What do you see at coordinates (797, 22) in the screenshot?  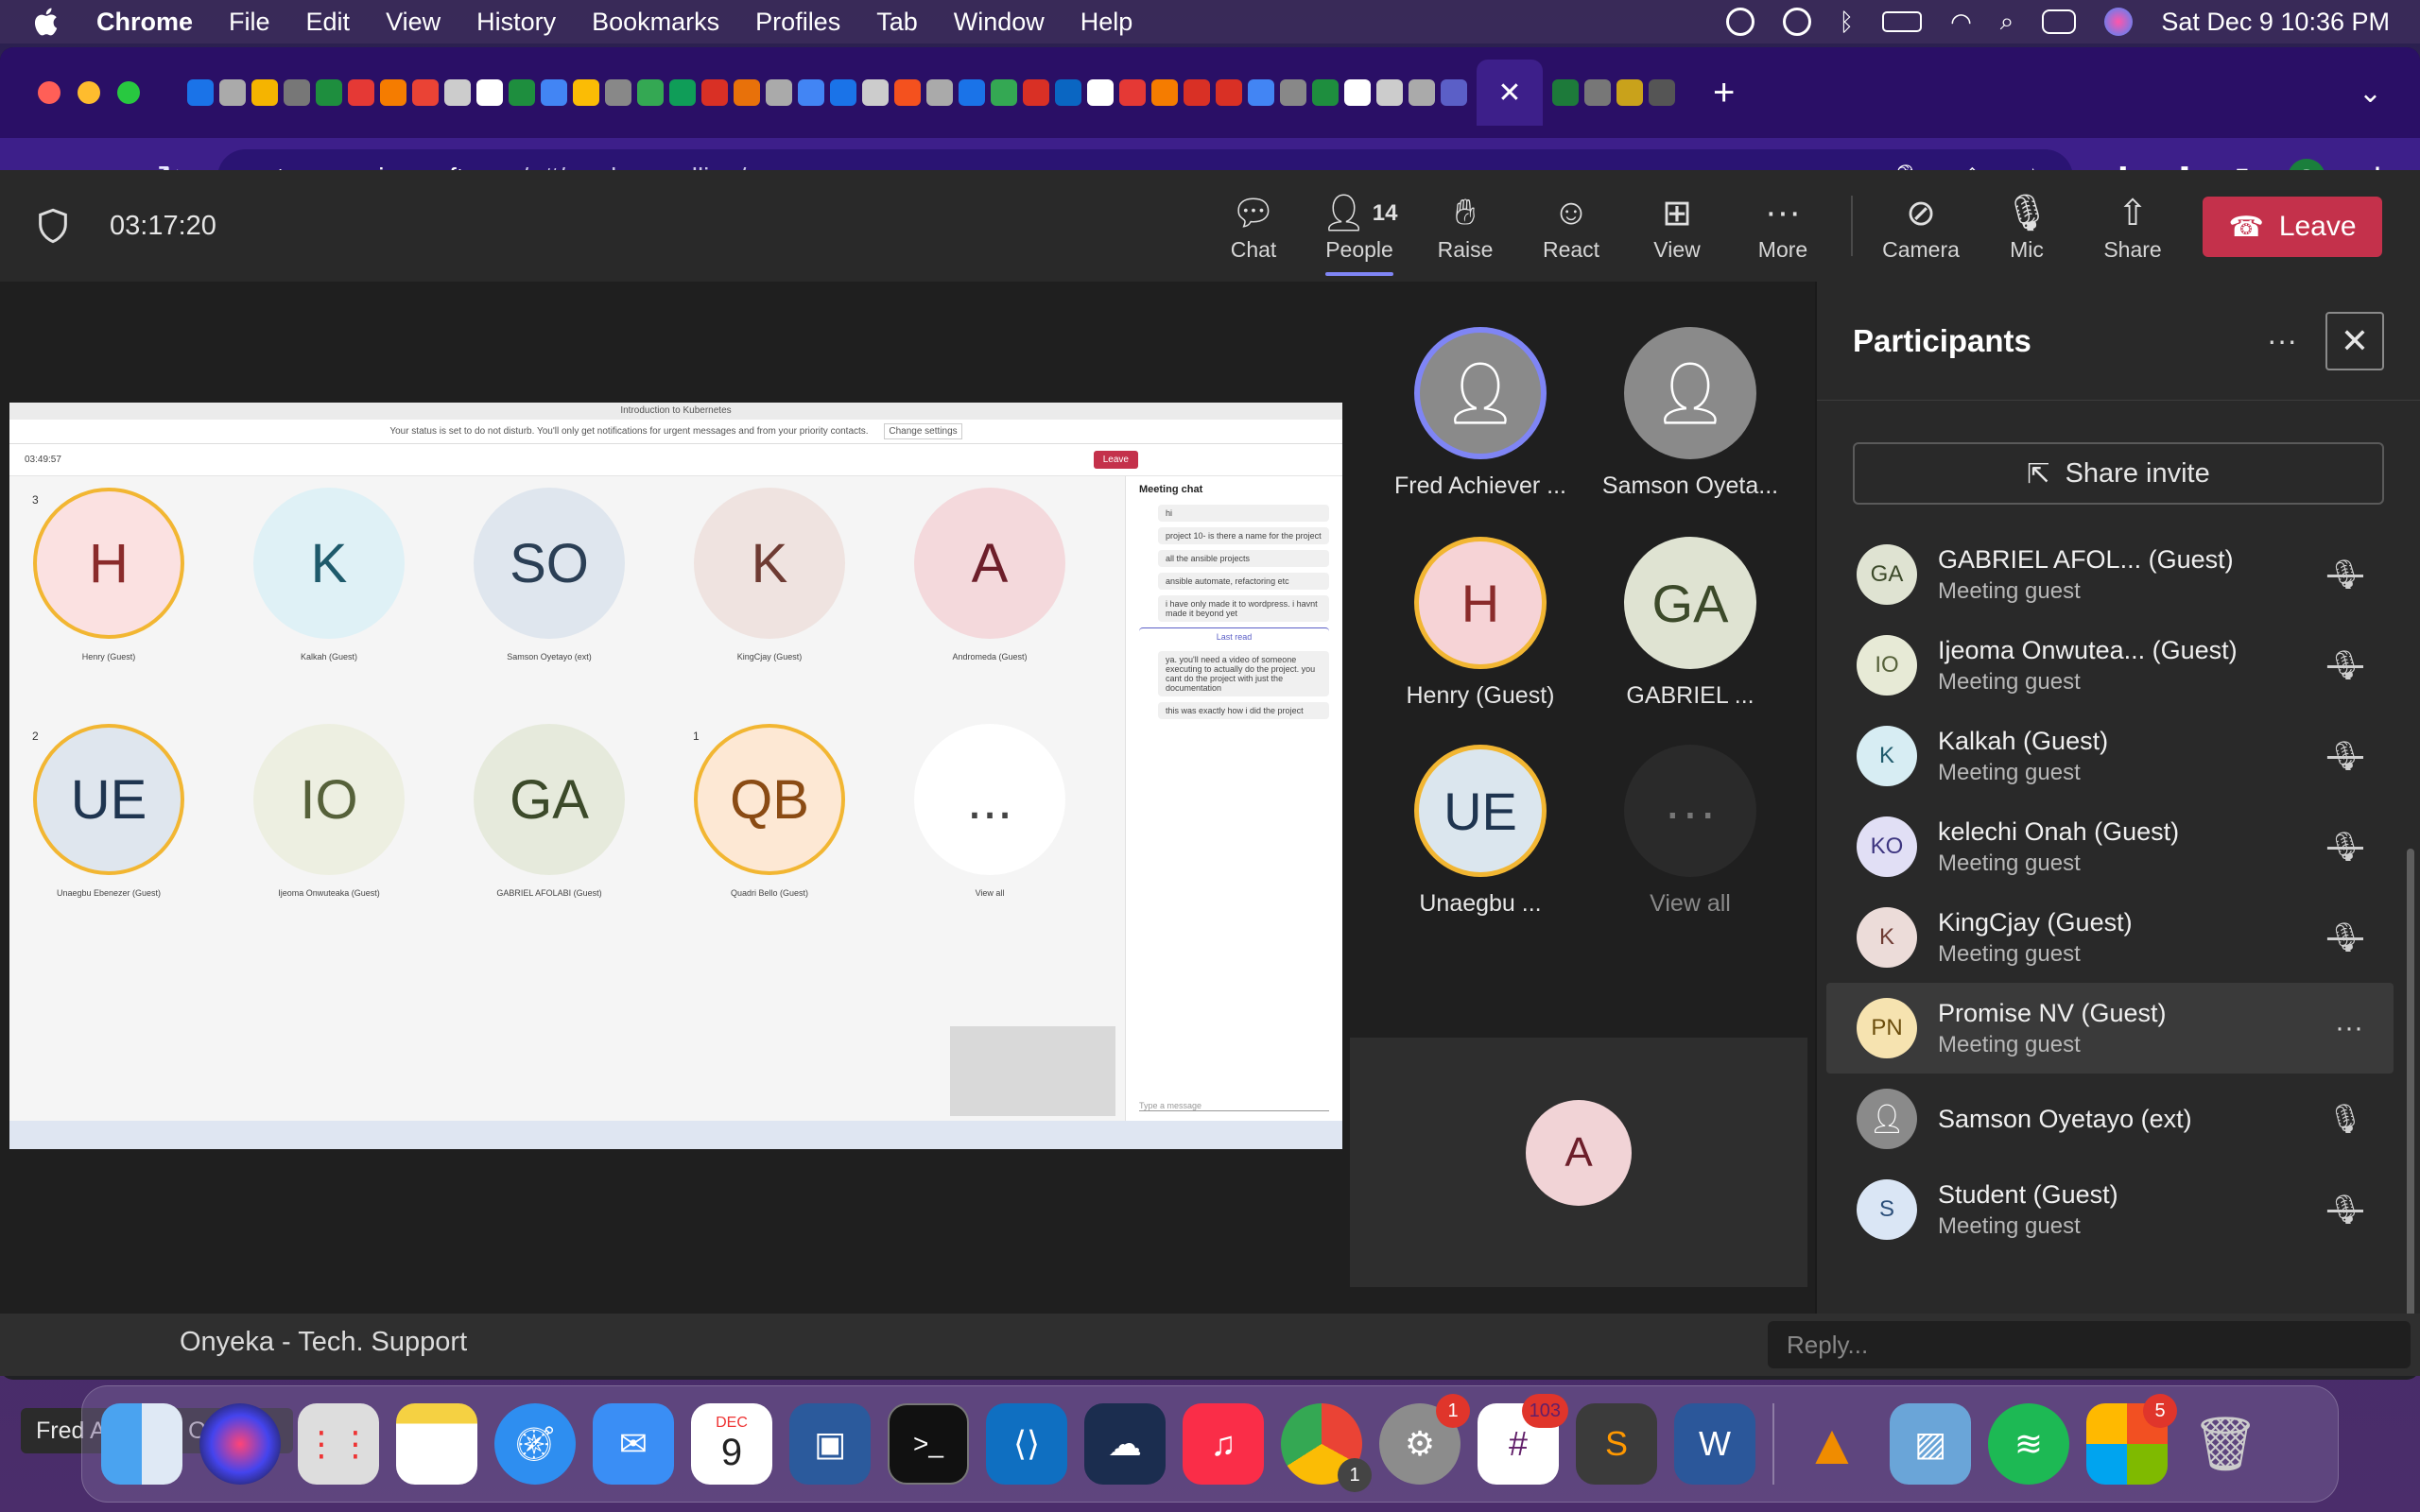 I see `menu-profiles: Profiles` at bounding box center [797, 22].